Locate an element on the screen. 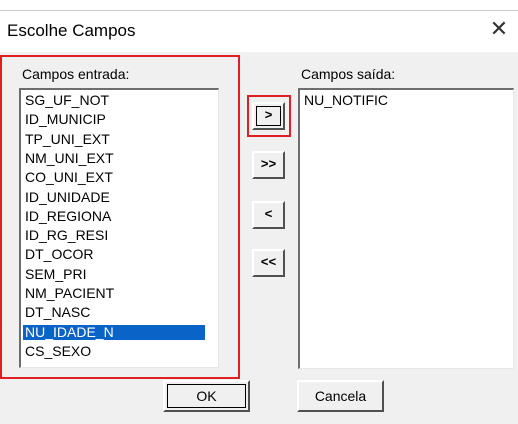 The image size is (518, 424). dialog-title: Escolhe Campos is located at coordinates (71, 30).